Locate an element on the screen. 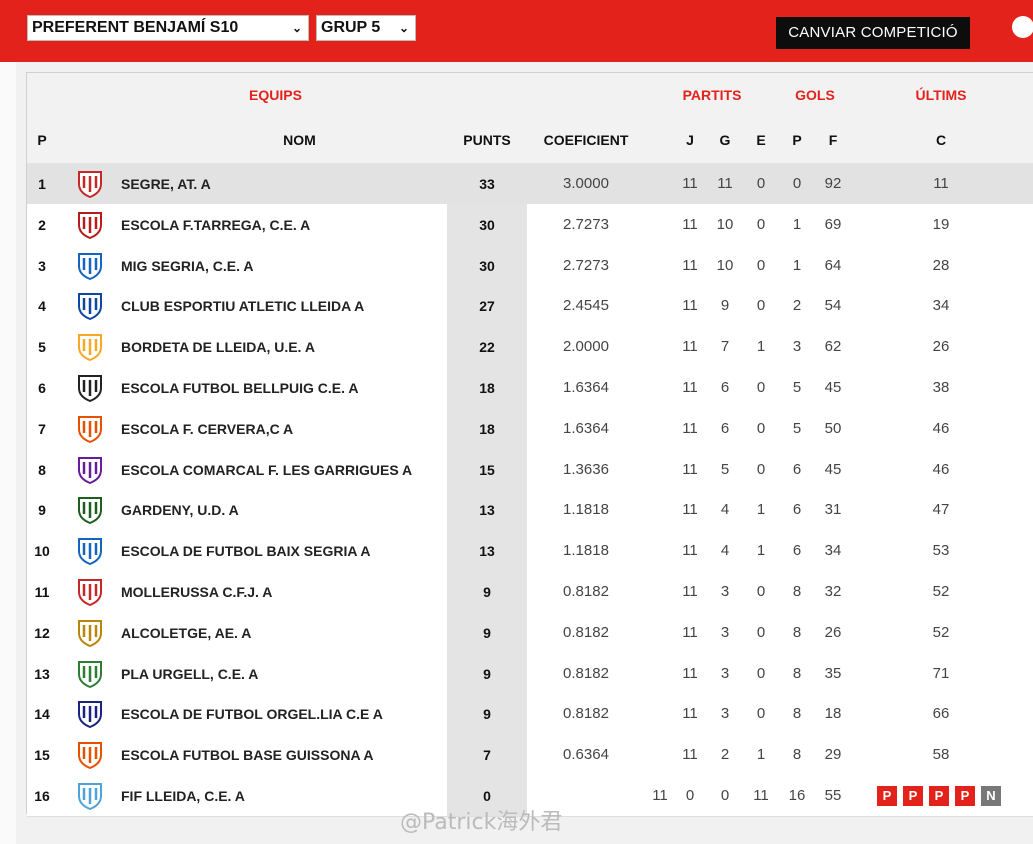 This screenshot has height=844, width=1033. team-name: PLA URGELL, C.E. A is located at coordinates (286, 673).